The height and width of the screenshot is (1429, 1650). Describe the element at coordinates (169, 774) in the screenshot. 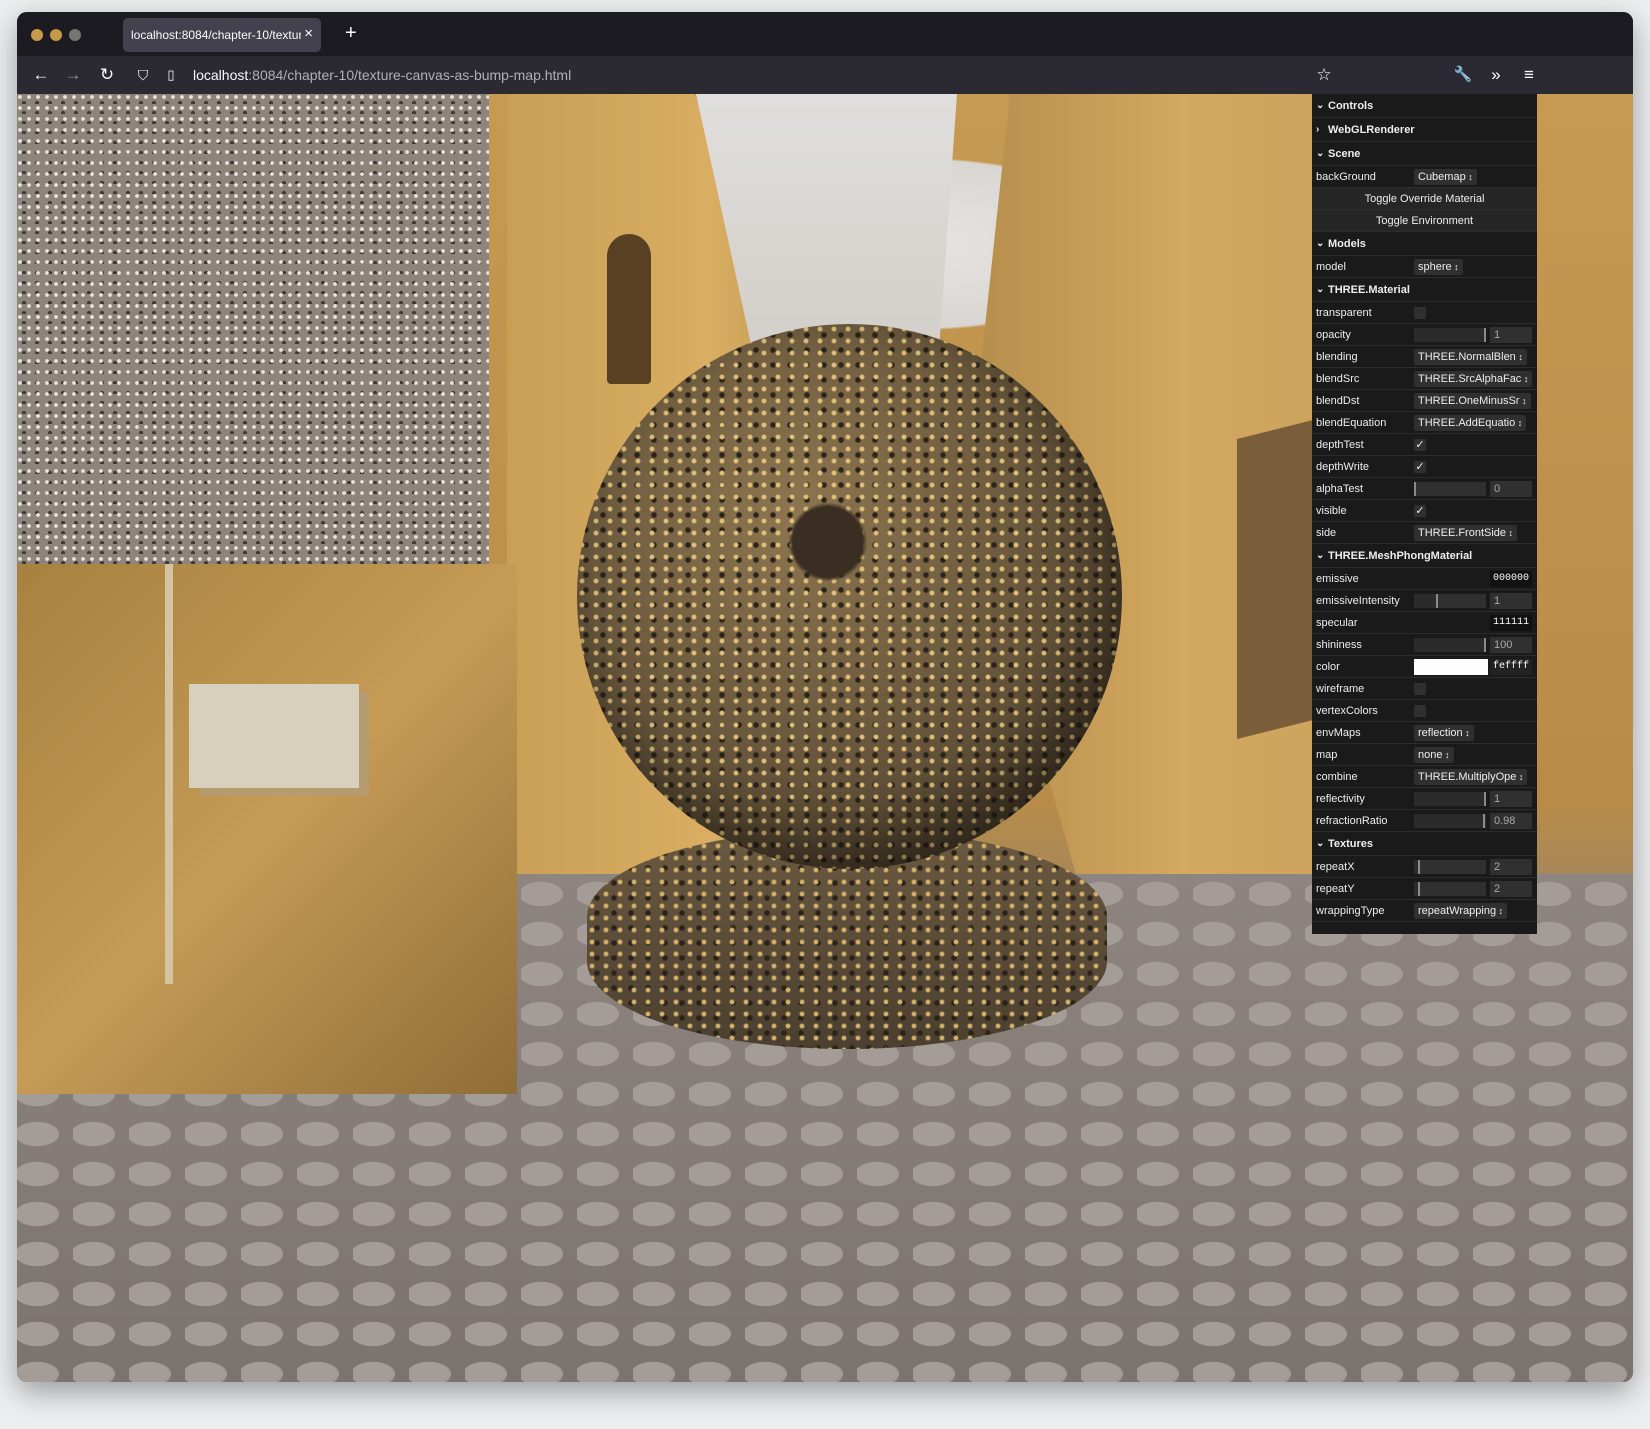

I see `scene-pipe` at that location.